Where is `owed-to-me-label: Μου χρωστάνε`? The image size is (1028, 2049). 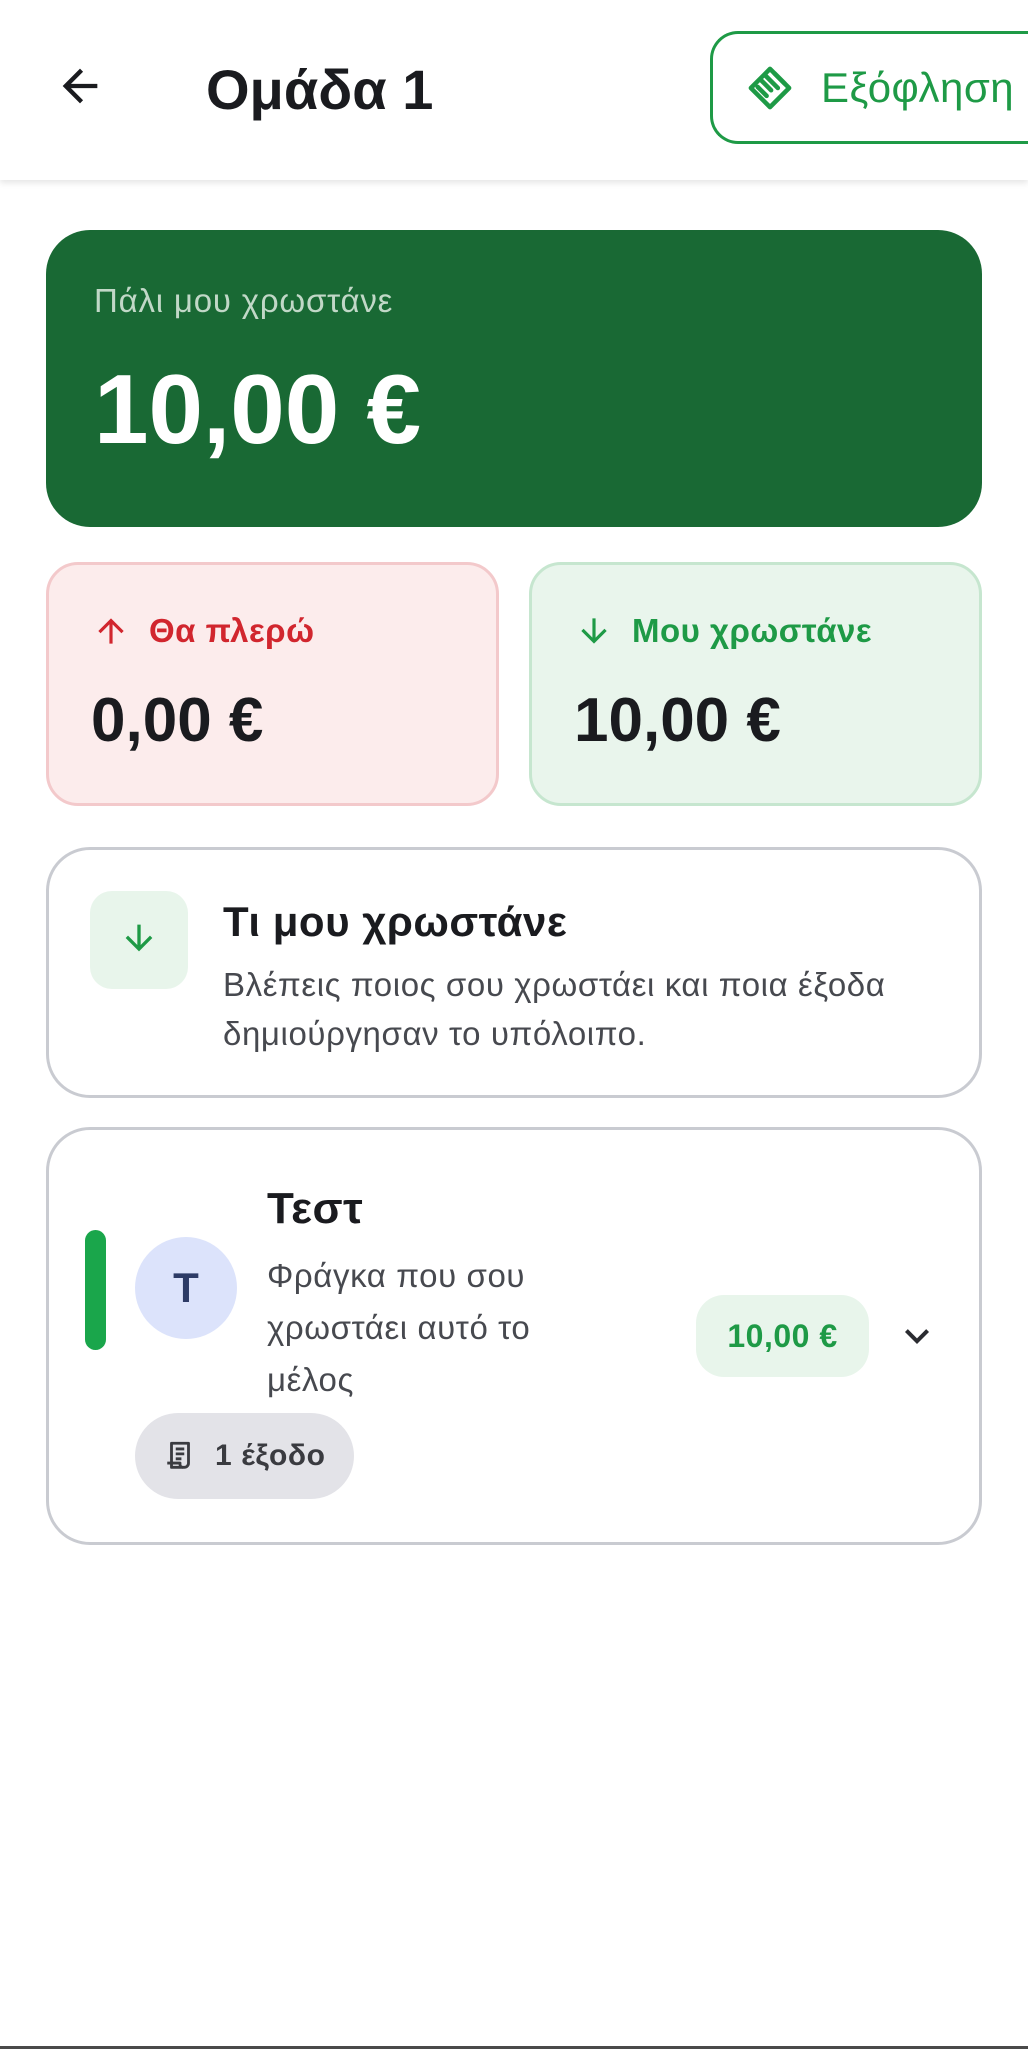 owed-to-me-label: Μου χρωστάνε is located at coordinates (752, 630).